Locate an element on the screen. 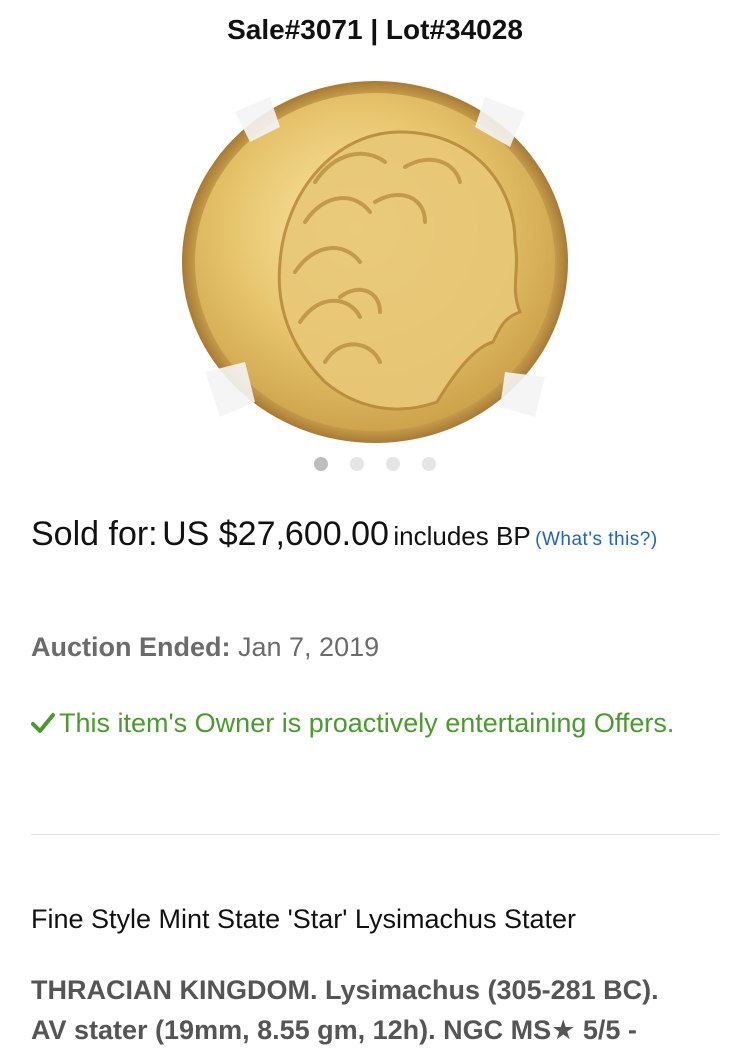  auction-ended-label: Auction Ended: is located at coordinates (131, 647).